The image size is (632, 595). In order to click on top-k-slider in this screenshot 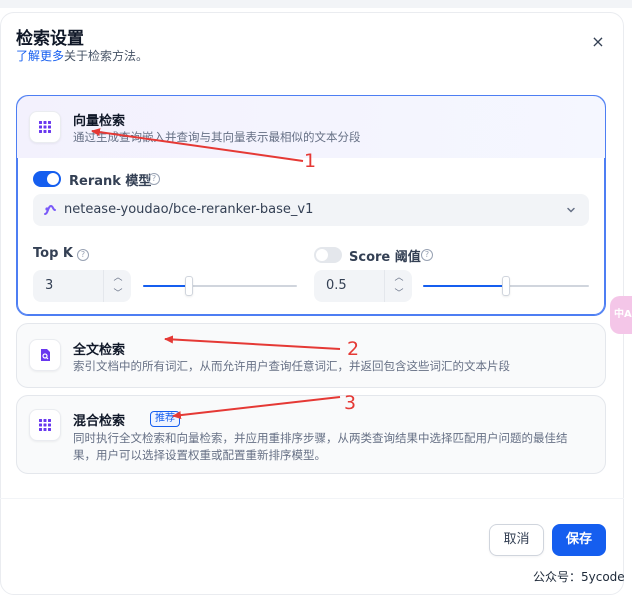, I will do `click(220, 286)`.